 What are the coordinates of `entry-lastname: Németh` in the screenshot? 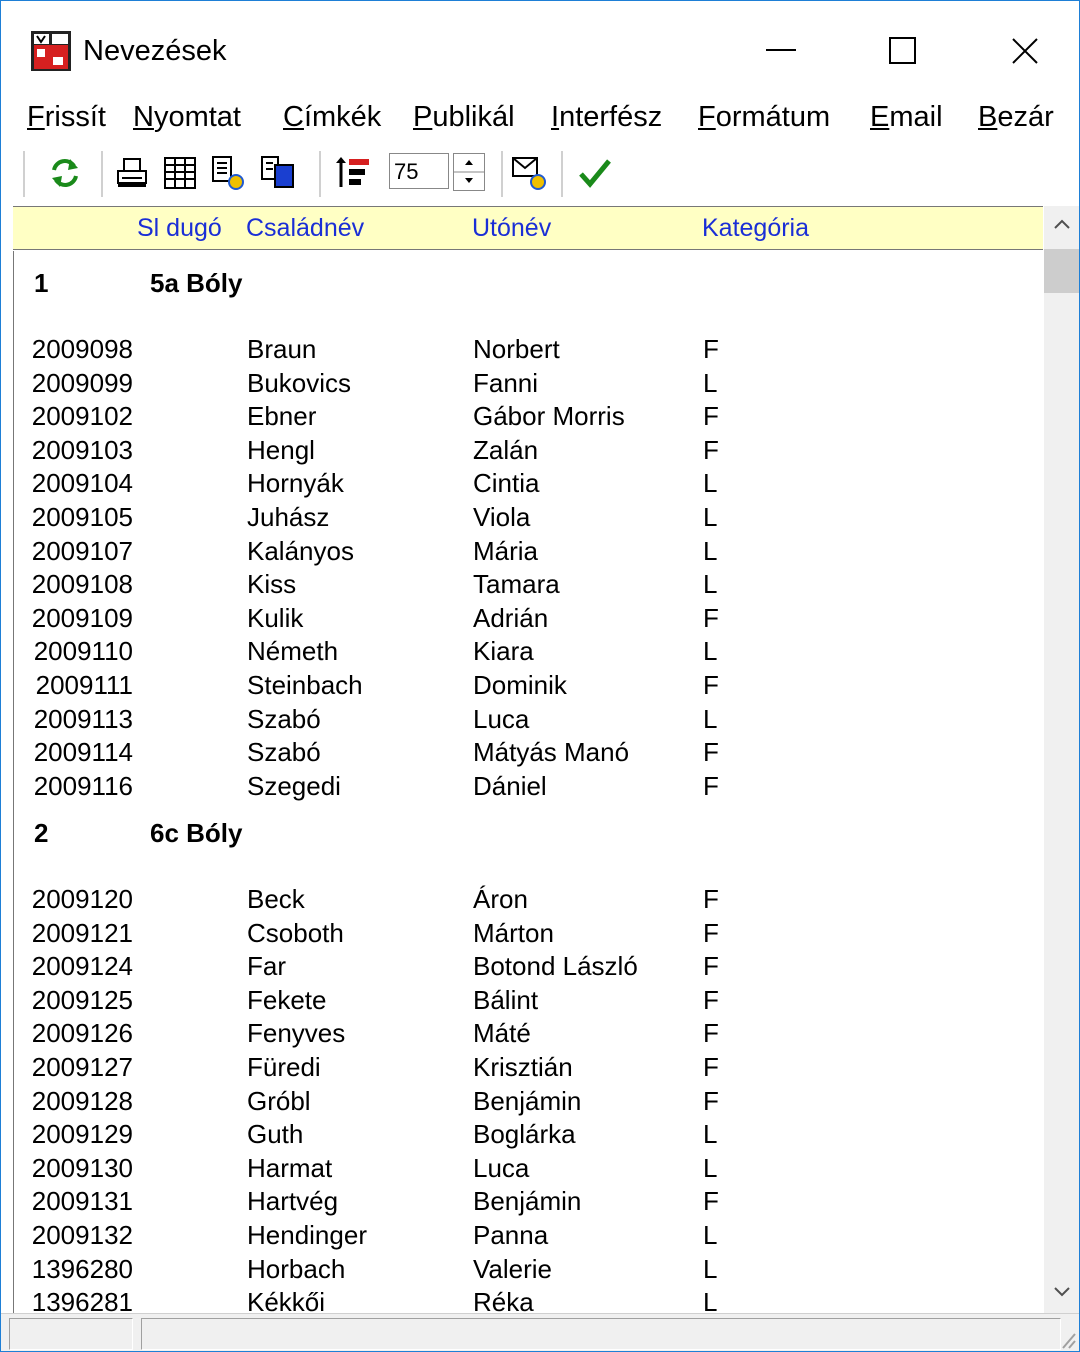 It's located at (293, 651).